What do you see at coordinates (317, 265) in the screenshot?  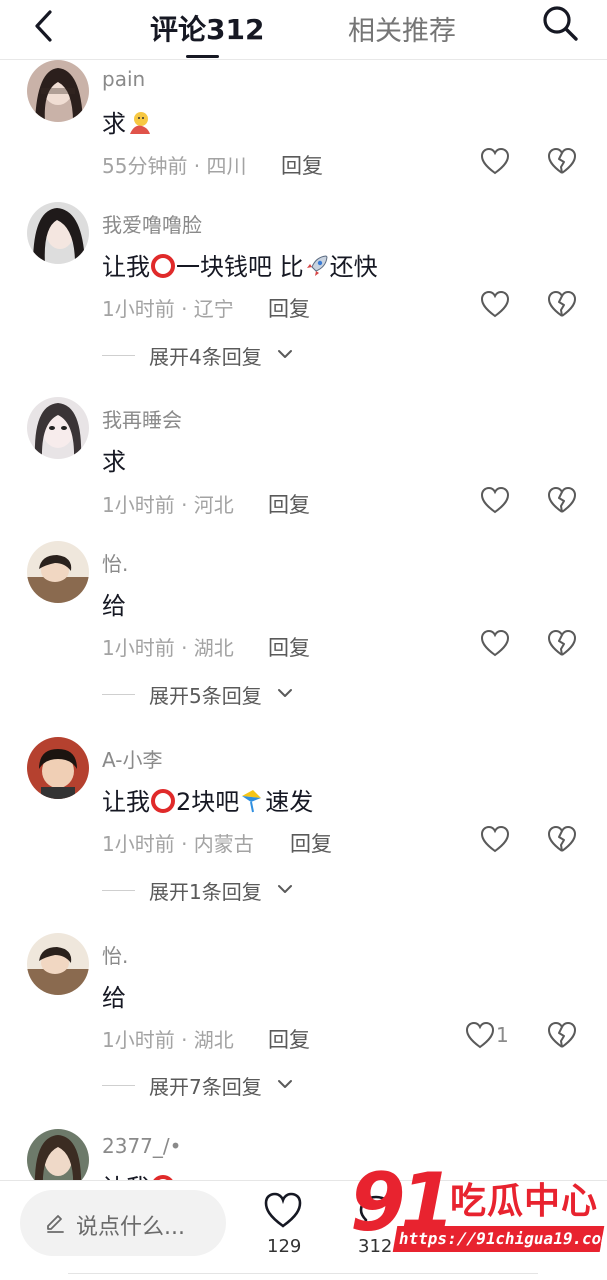 I see `rocket-emoji-icon` at bounding box center [317, 265].